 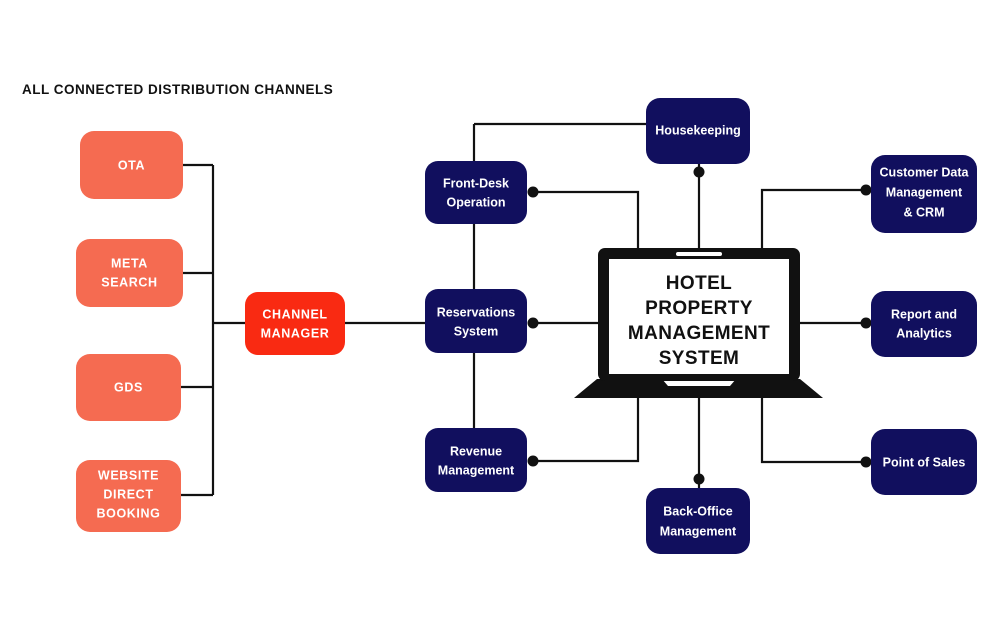 I want to click on node-revenue-management-shape, so click(x=476, y=460).